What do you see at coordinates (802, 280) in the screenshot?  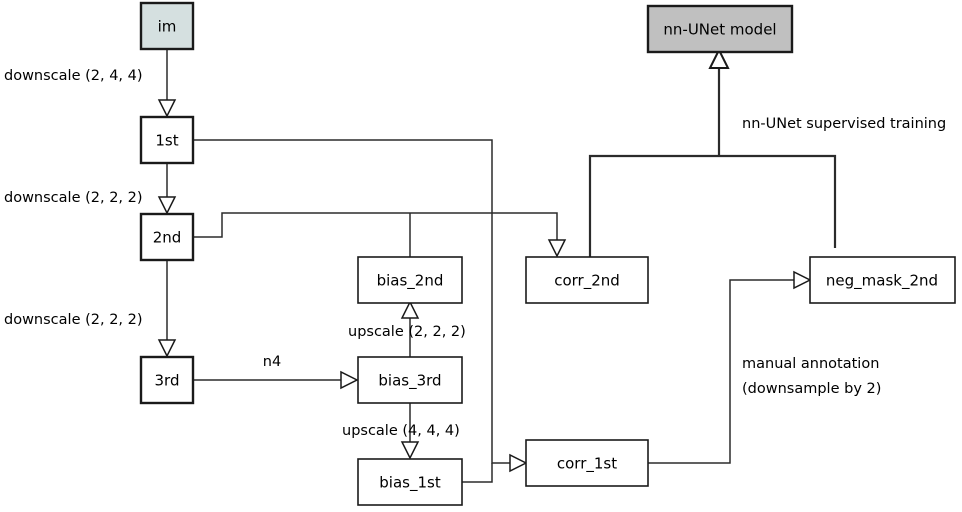 I see `arrowhead-corr_1st-to-neg_mask` at bounding box center [802, 280].